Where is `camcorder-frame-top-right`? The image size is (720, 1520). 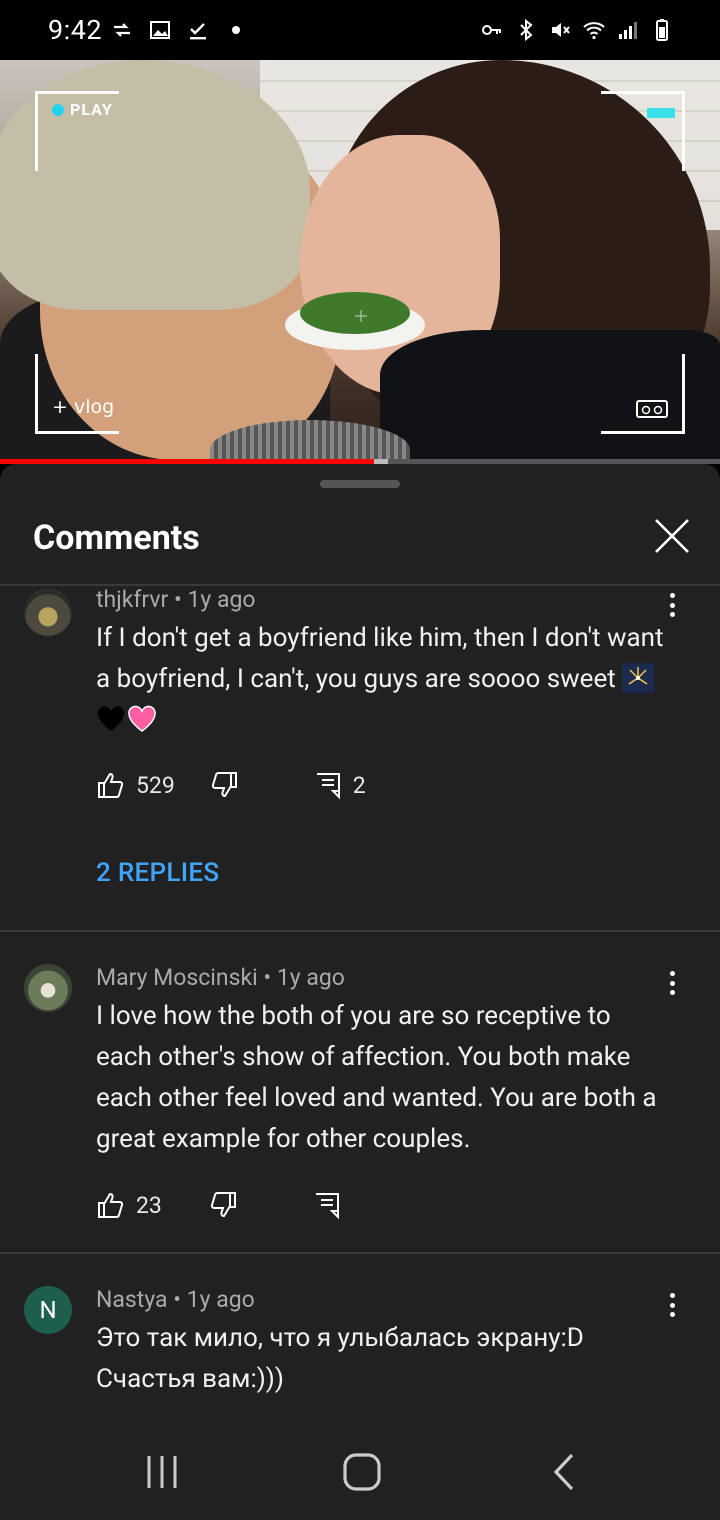
camcorder-frame-top-right is located at coordinates (643, 131).